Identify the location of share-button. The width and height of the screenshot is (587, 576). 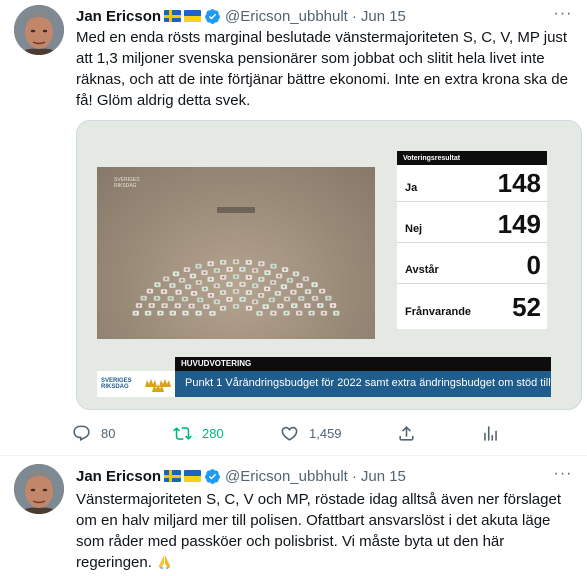
(411, 433).